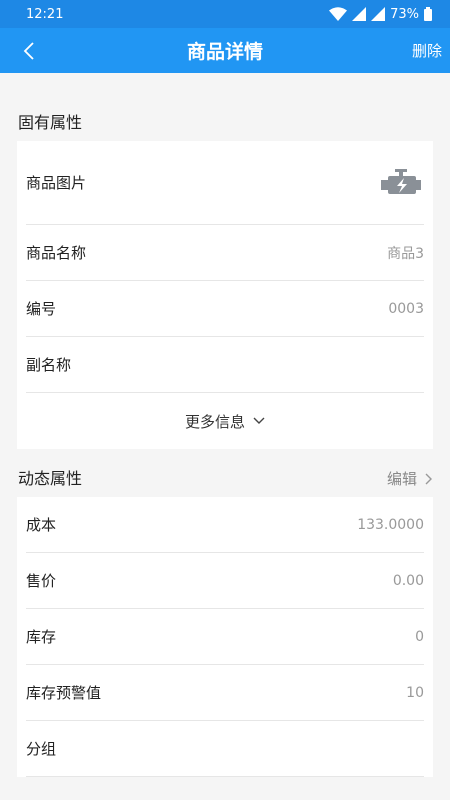  What do you see at coordinates (225, 107) in the screenshot?
I see `fixed-attributes-header: 固有属性` at bounding box center [225, 107].